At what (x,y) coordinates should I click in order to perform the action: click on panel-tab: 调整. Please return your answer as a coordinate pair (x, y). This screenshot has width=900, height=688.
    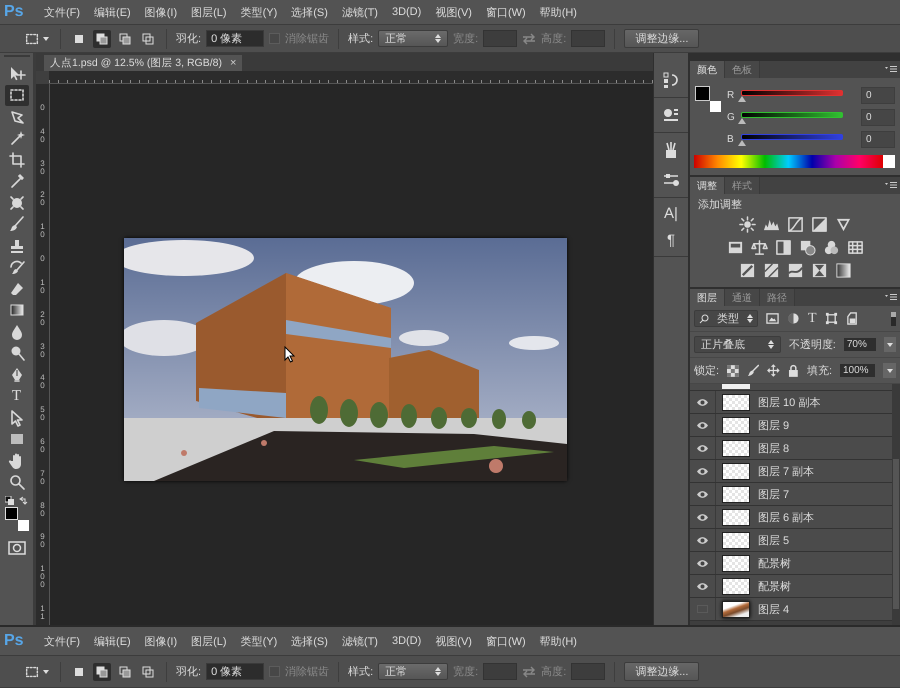
    Looking at the image, I should click on (707, 185).